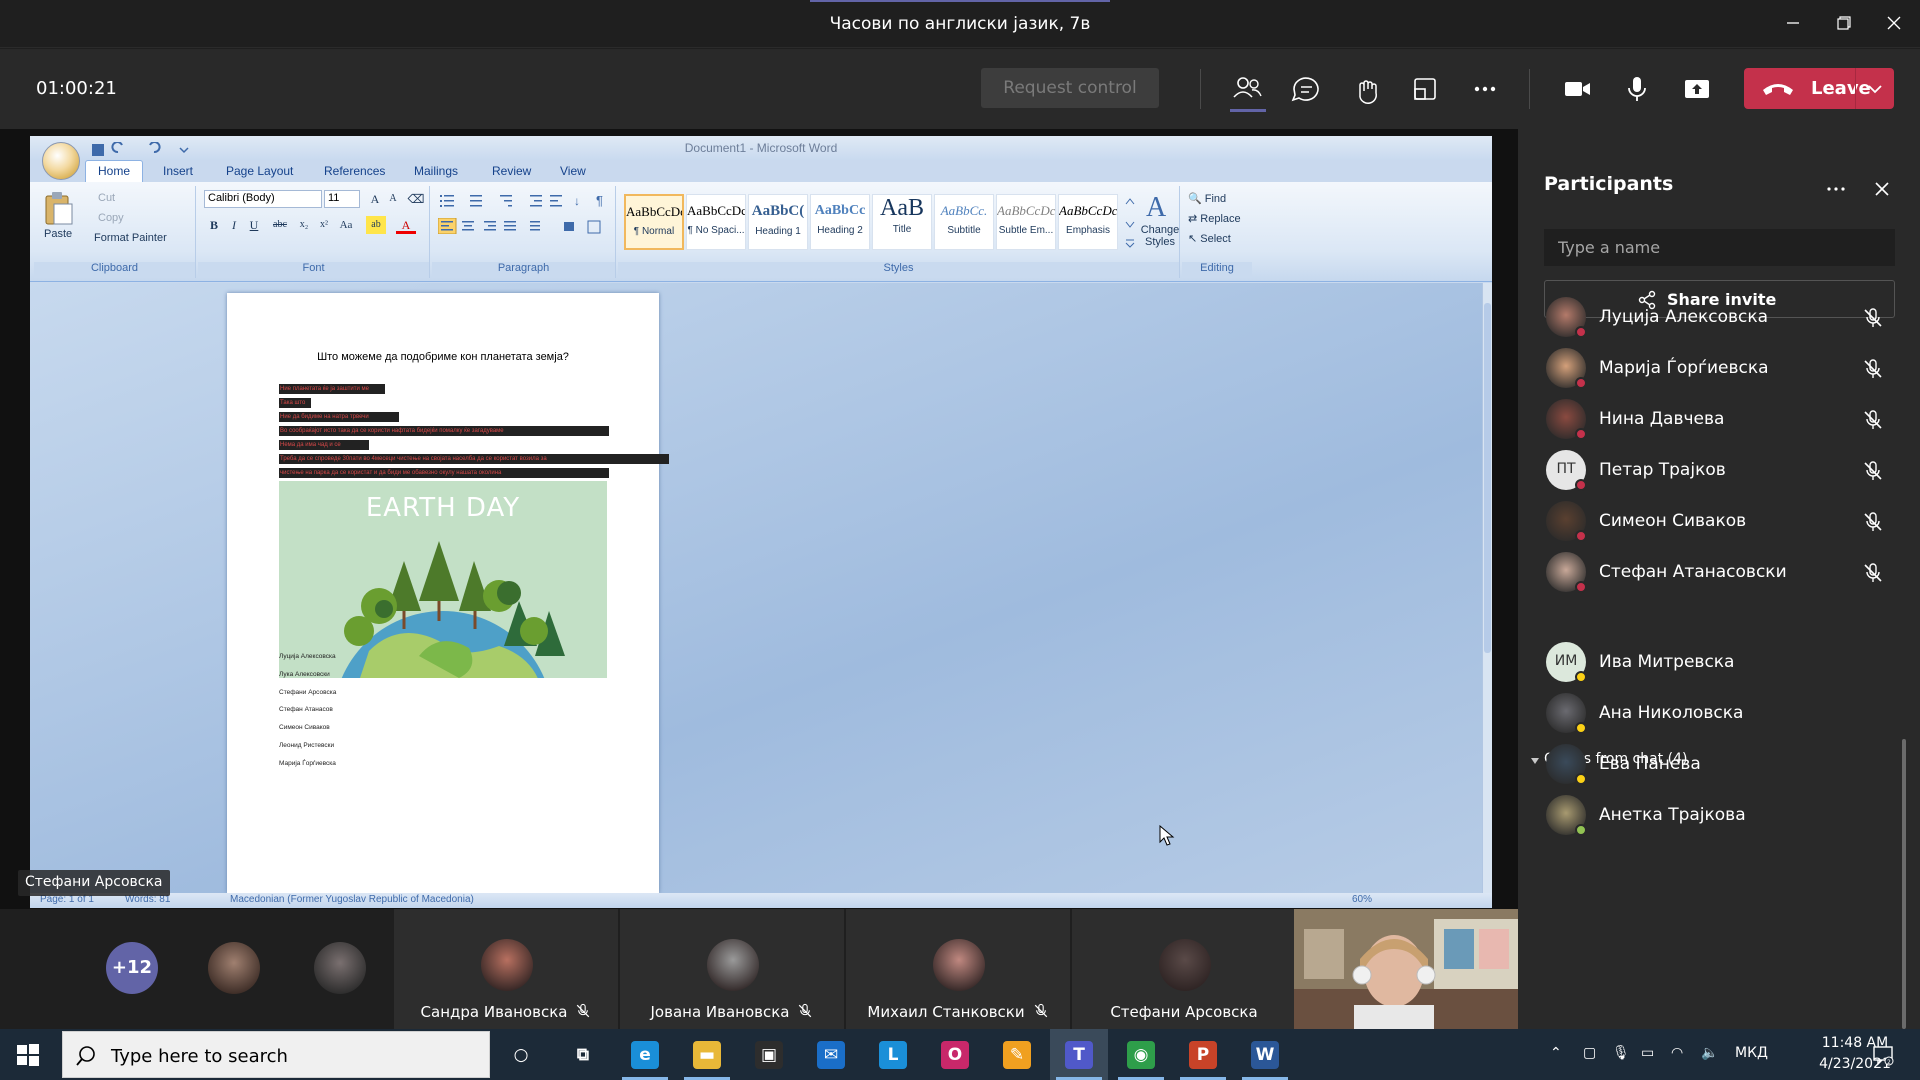  Describe the element at coordinates (254, 225) in the screenshot. I see `underline-button: U` at that location.